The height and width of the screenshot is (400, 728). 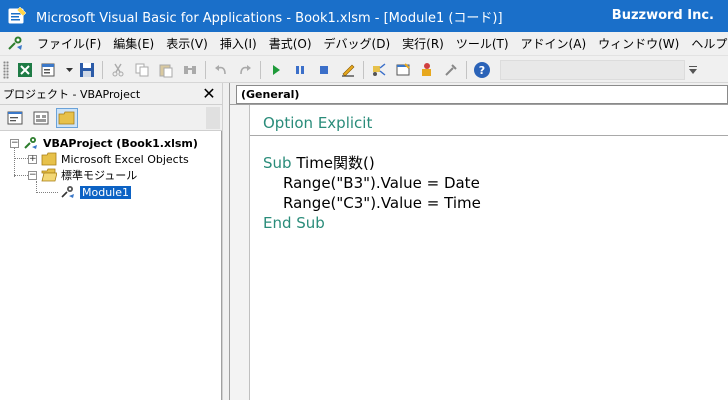 What do you see at coordinates (277, 163) in the screenshot?
I see `sub-keyword: Sub` at bounding box center [277, 163].